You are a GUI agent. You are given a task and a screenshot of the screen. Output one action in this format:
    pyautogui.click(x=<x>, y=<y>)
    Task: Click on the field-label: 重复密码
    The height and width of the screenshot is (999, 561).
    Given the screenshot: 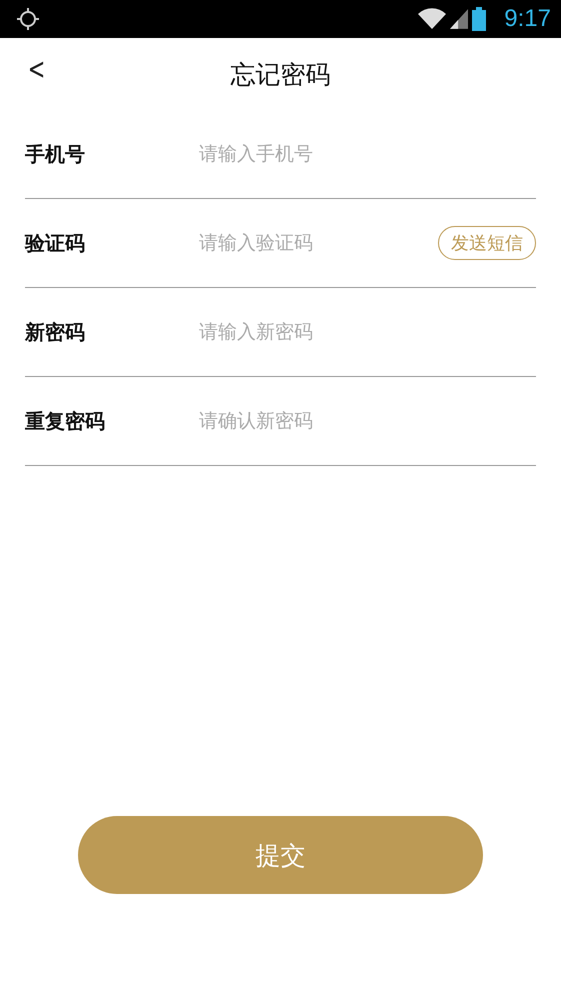 What is the action you would take?
    pyautogui.click(x=65, y=421)
    